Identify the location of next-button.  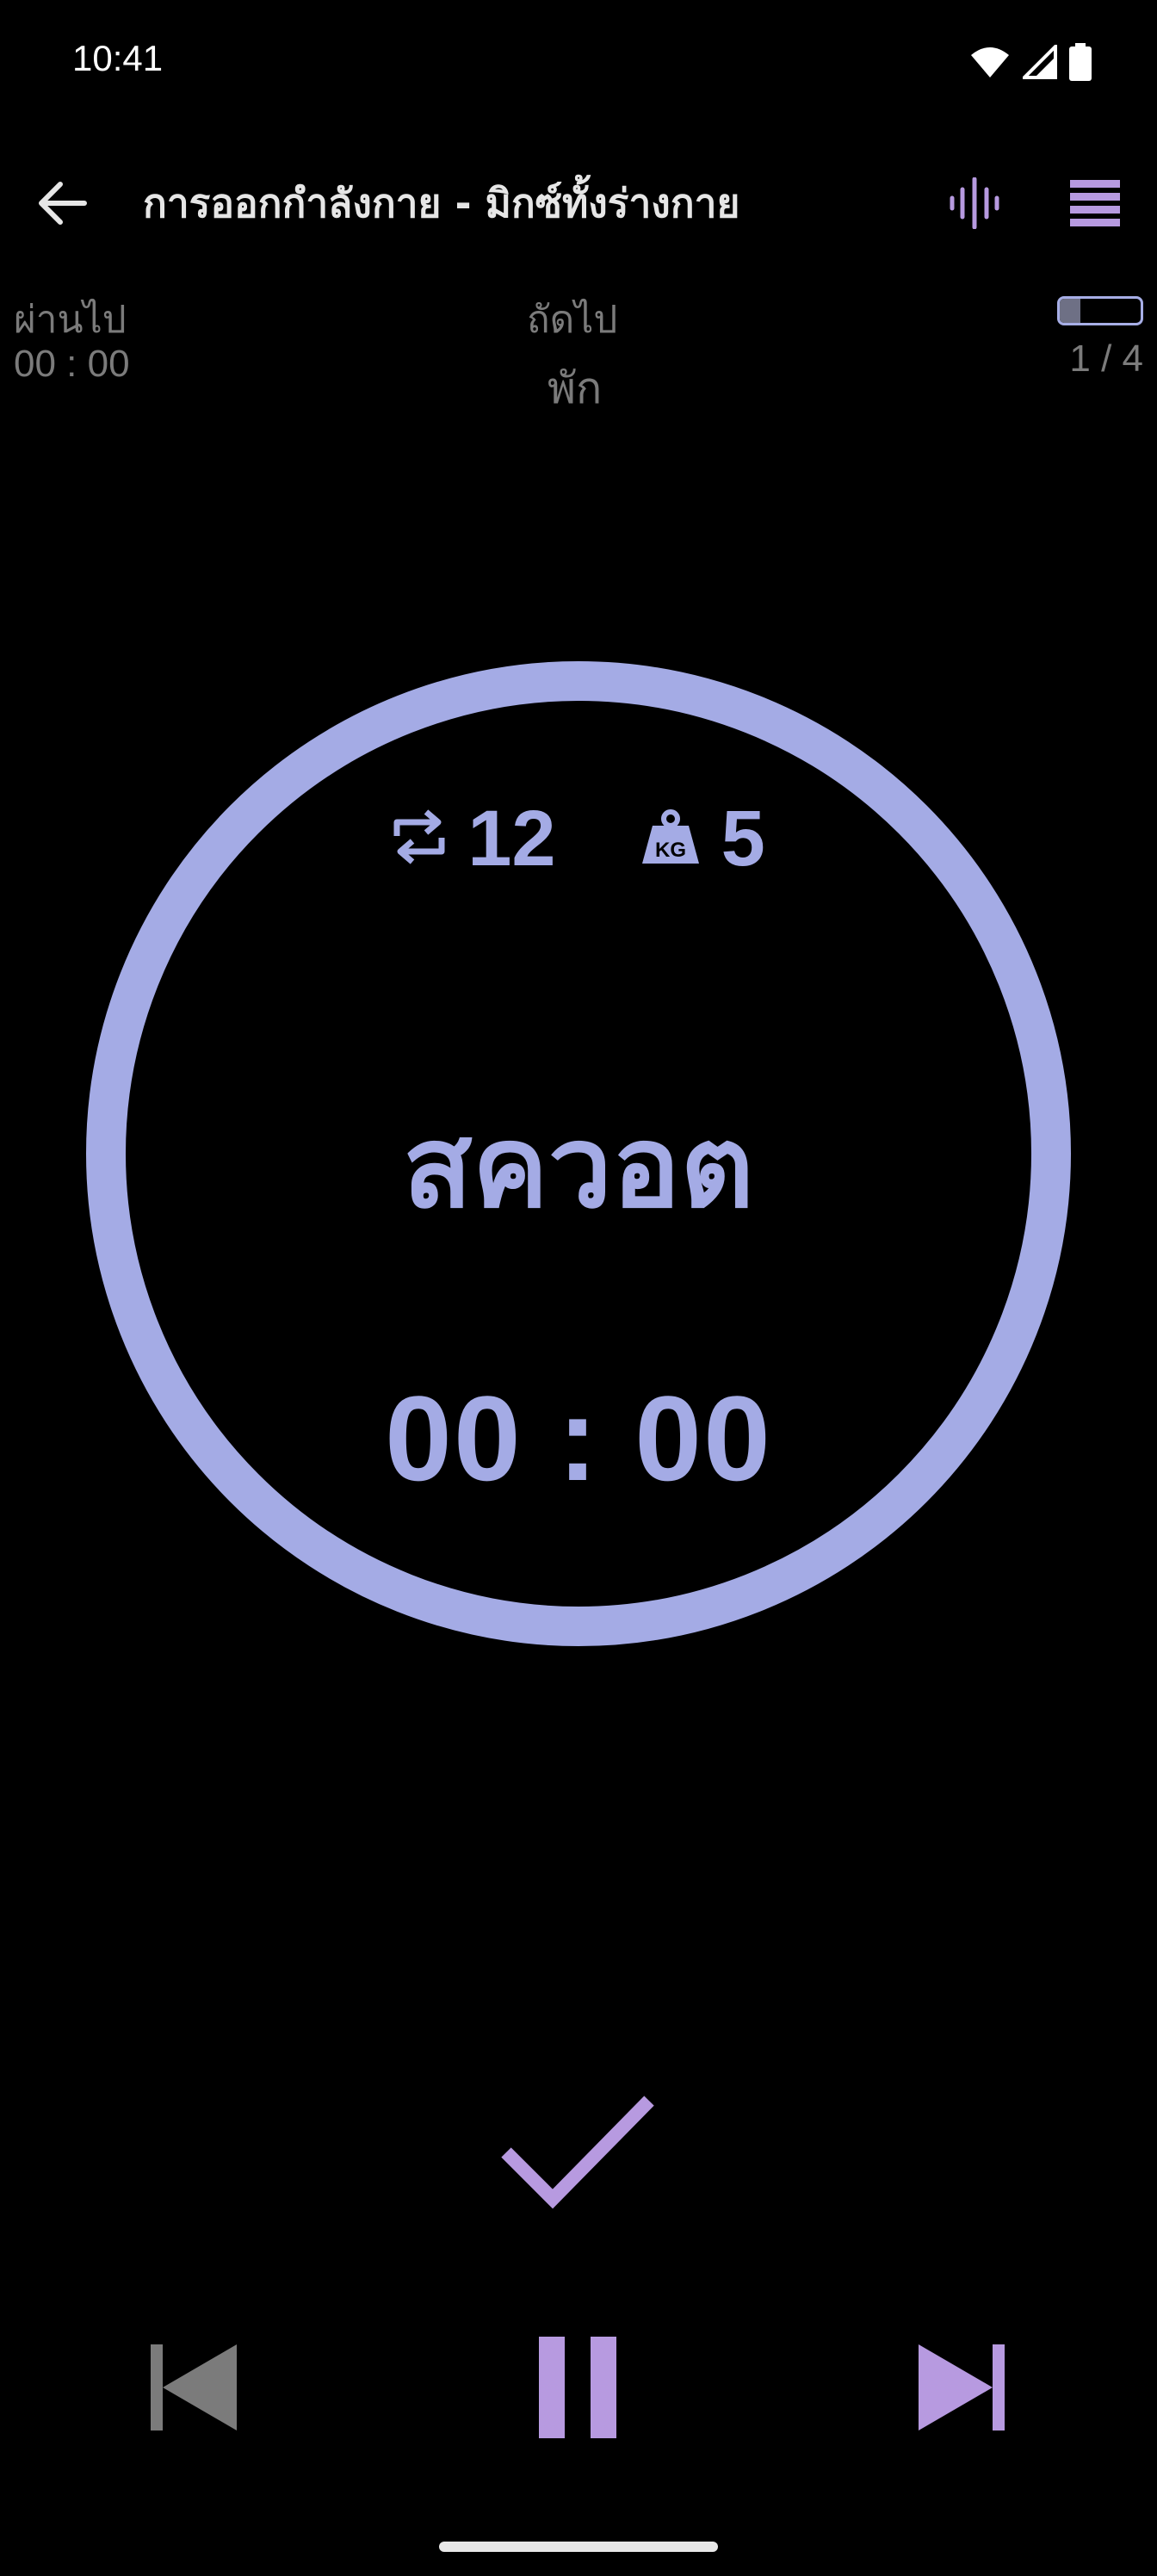
(962, 2389).